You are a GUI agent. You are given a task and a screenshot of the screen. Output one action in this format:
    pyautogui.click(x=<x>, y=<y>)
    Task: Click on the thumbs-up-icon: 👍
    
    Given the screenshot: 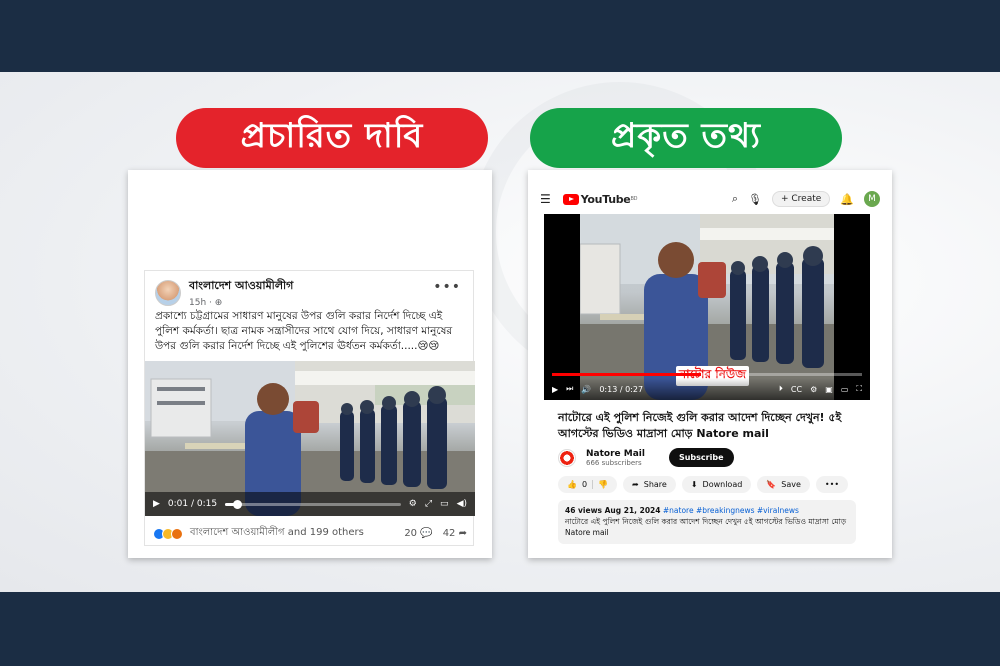 What is the action you would take?
    pyautogui.click(x=572, y=484)
    